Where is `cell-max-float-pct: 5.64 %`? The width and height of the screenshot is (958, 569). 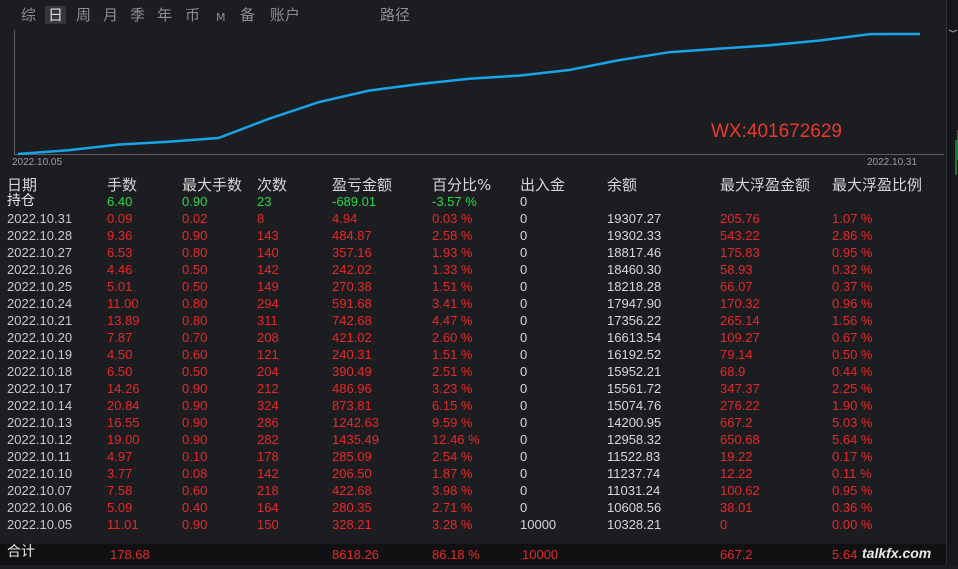 cell-max-float-pct: 5.64 % is located at coordinates (852, 439).